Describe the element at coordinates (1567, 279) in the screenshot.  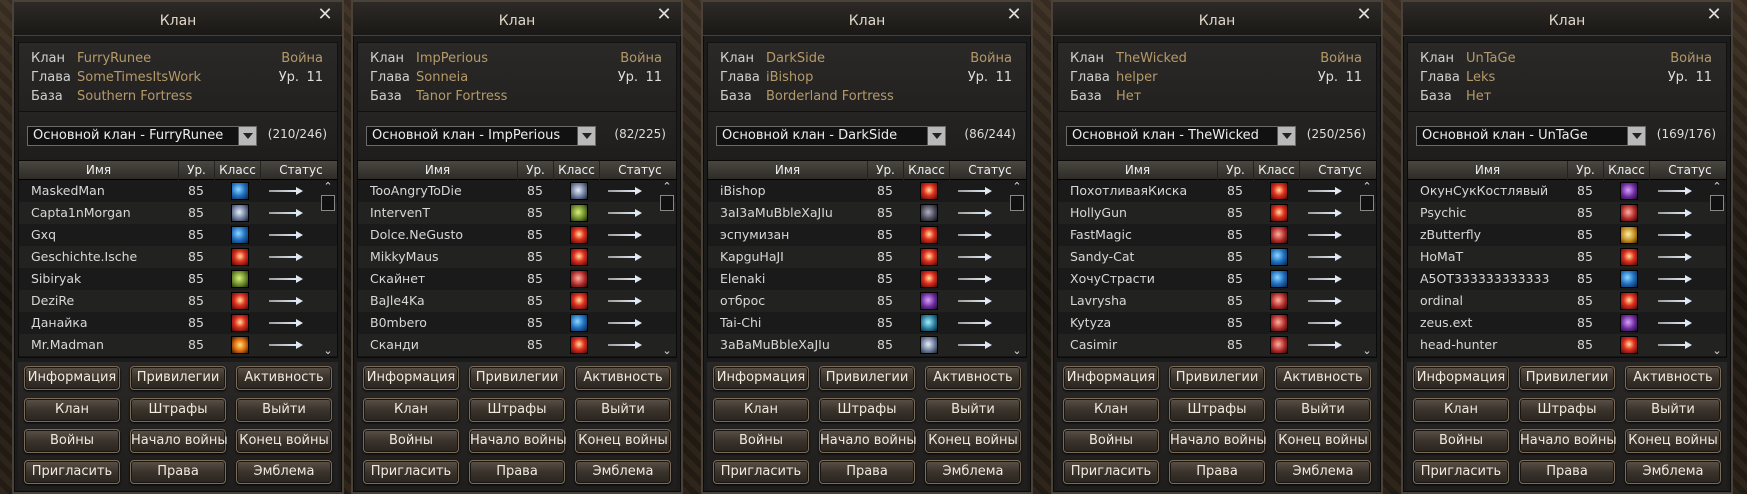
I see `table-row: A5OT333333333333 85` at that location.